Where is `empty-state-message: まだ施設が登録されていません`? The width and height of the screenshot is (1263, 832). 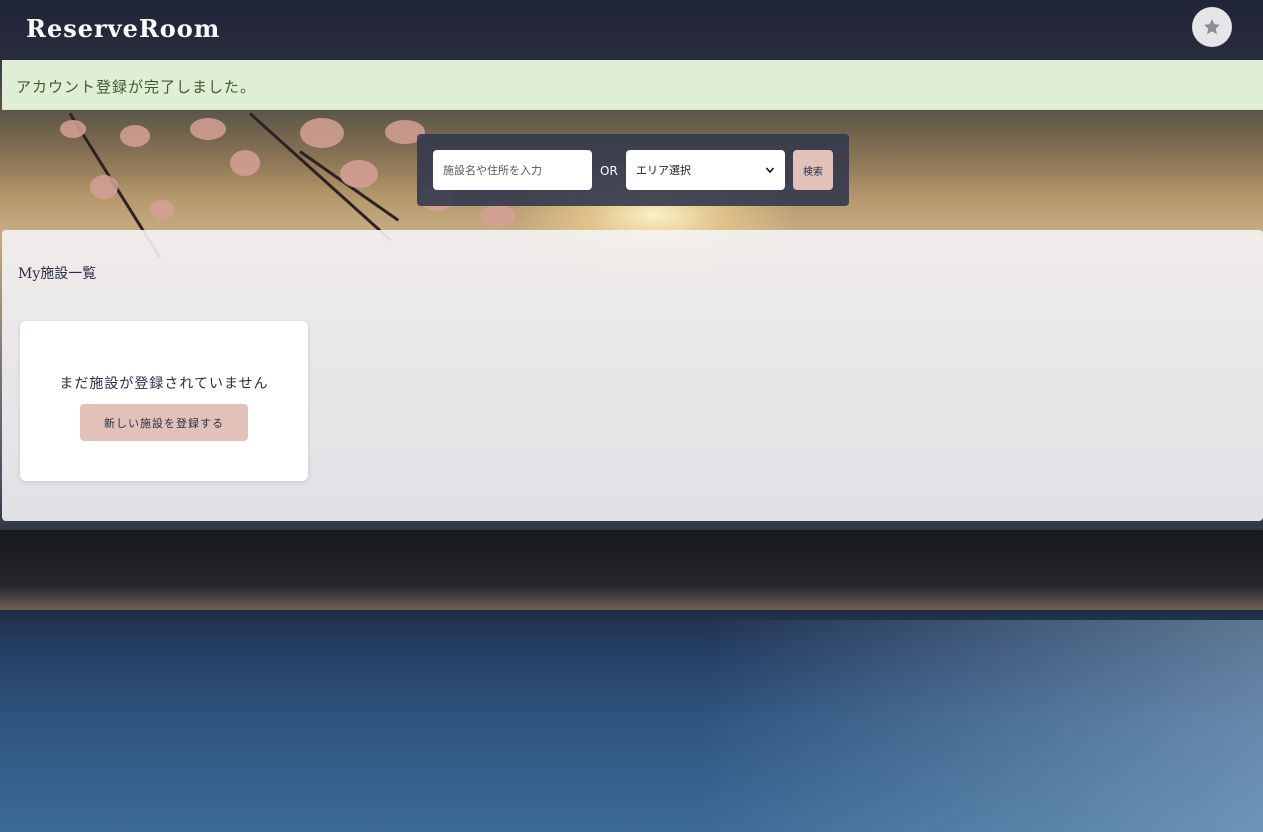
empty-state-message: まだ施設が登録されていません is located at coordinates (164, 384).